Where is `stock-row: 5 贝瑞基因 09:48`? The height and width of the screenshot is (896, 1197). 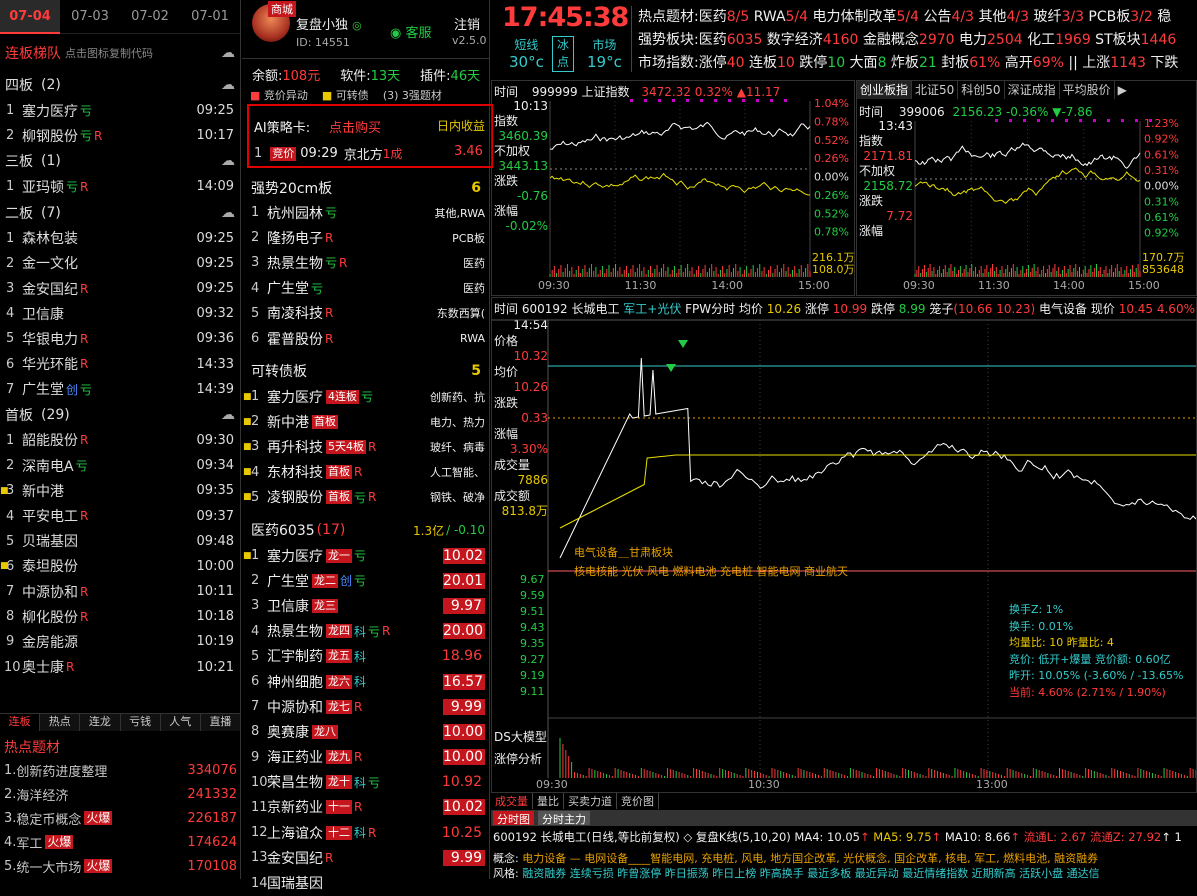 stock-row: 5 贝瑞基因 09:48 is located at coordinates (120, 541).